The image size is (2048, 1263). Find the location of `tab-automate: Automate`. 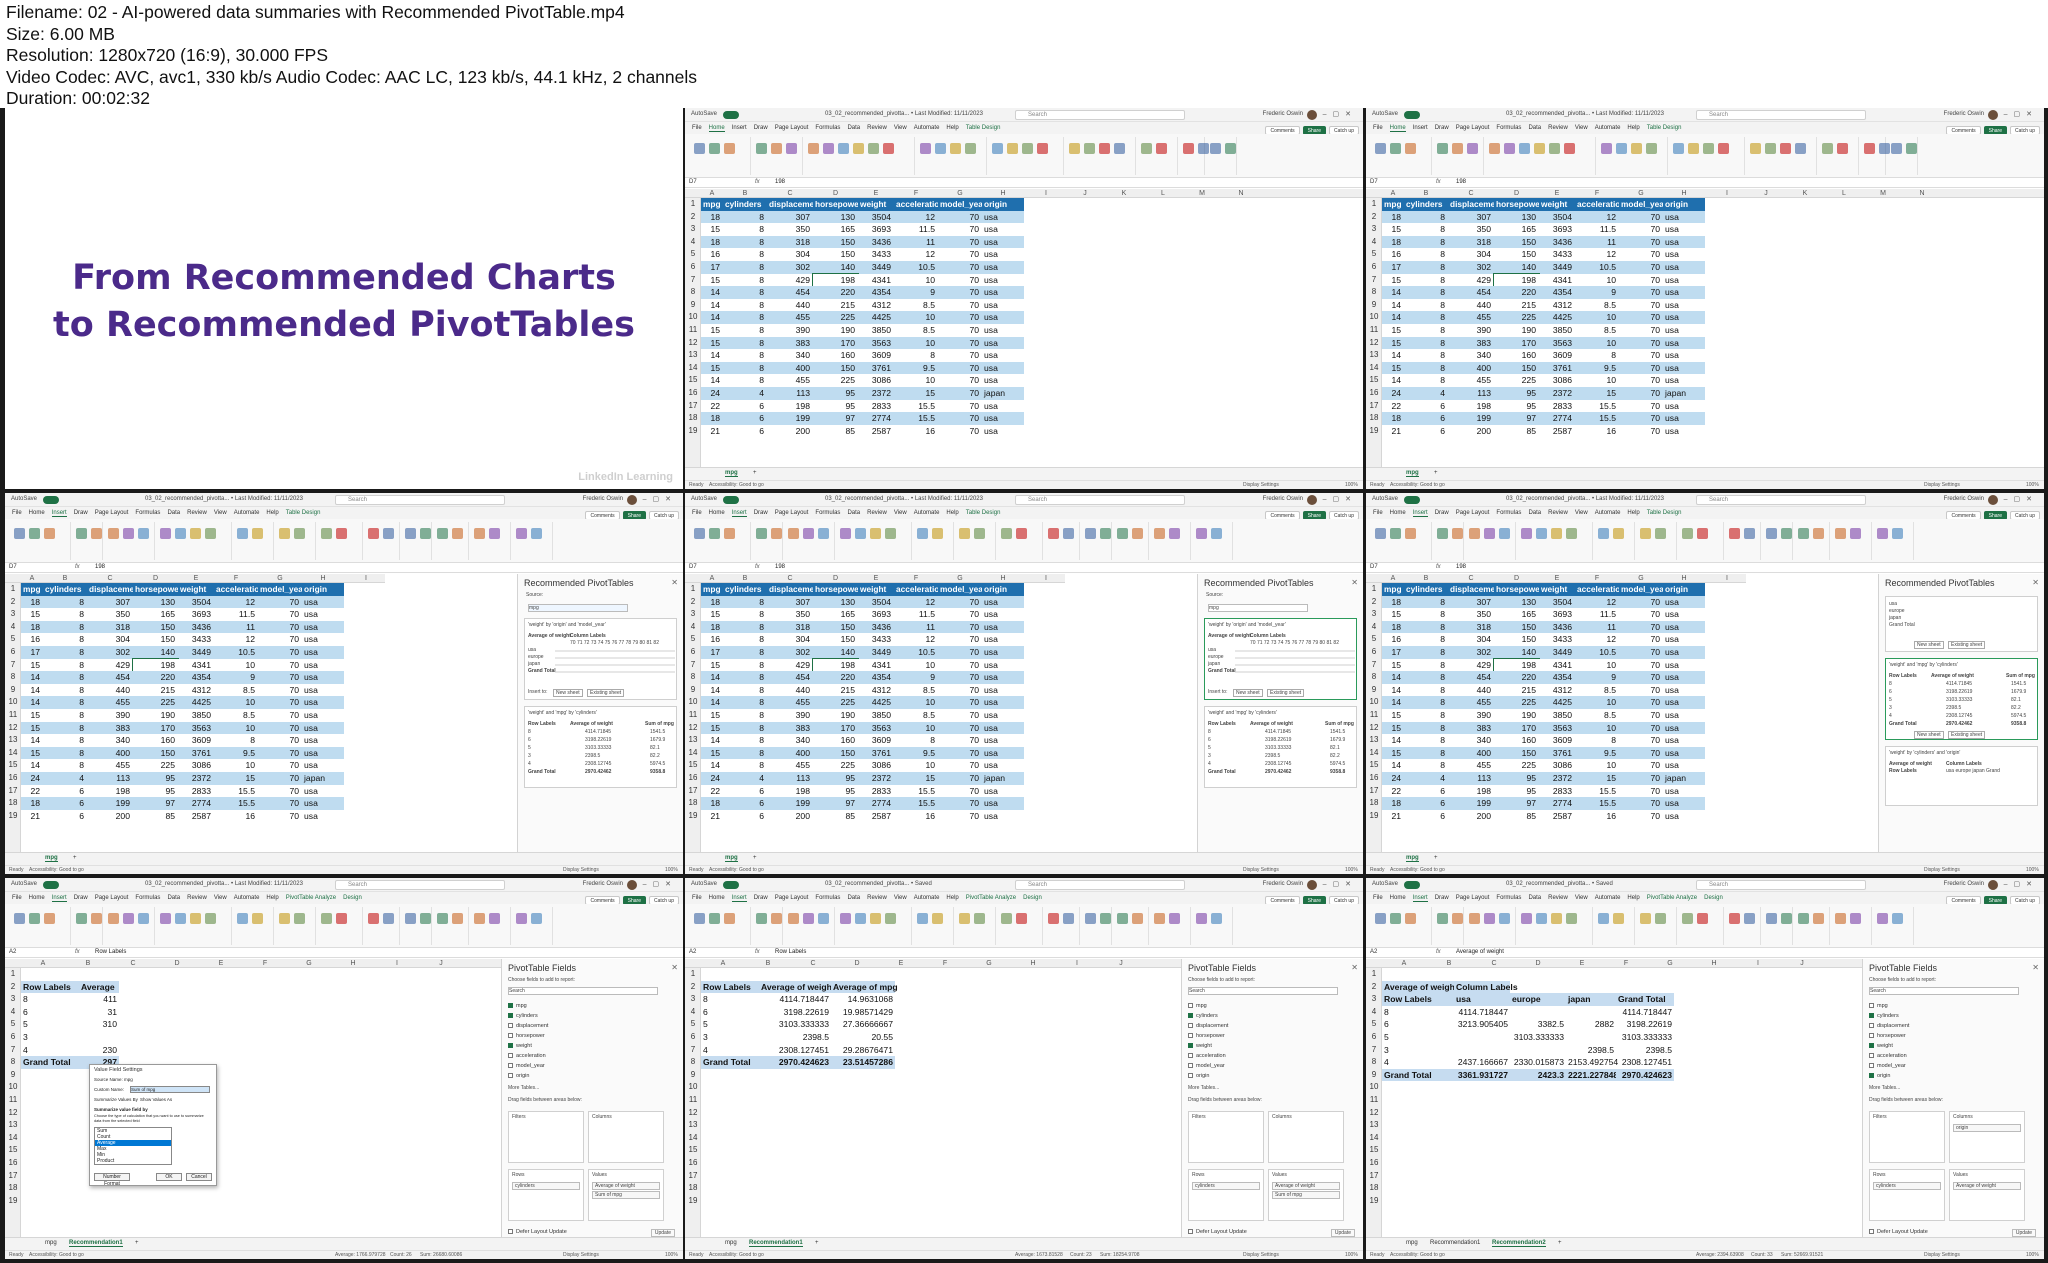

tab-automate: Automate is located at coordinates (247, 898).